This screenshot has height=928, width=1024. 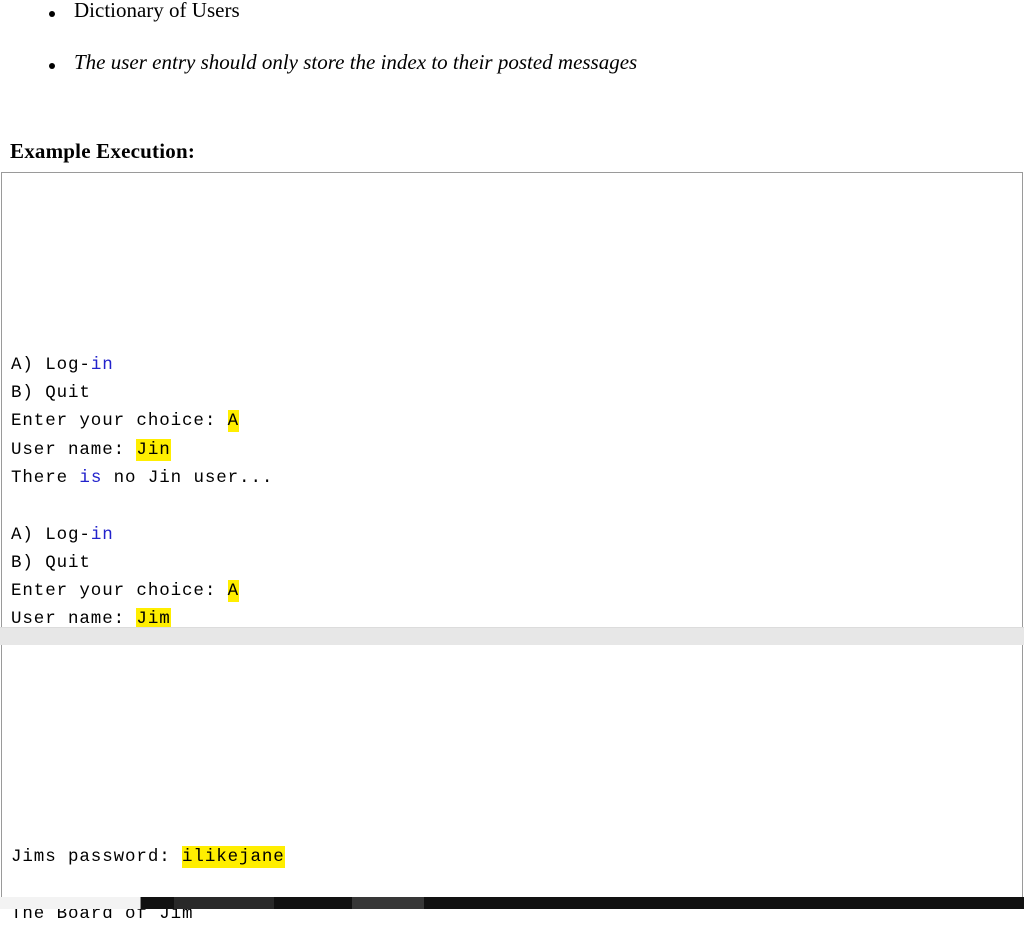 I want to click on code-keyword: is, so click(x=91, y=477).